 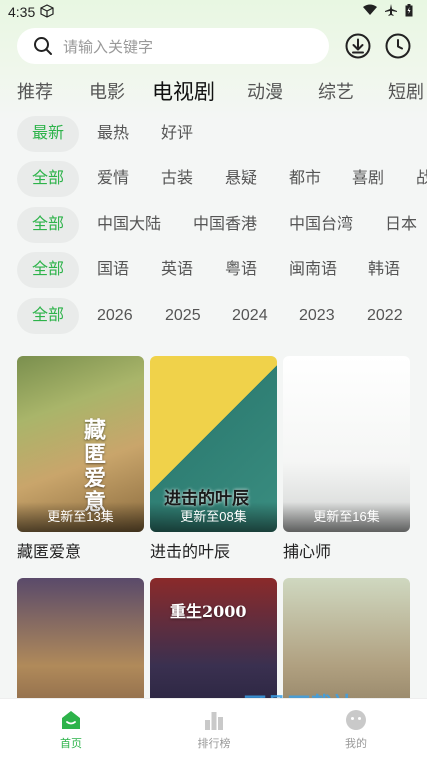 I want to click on download-icon, so click(x=358, y=46).